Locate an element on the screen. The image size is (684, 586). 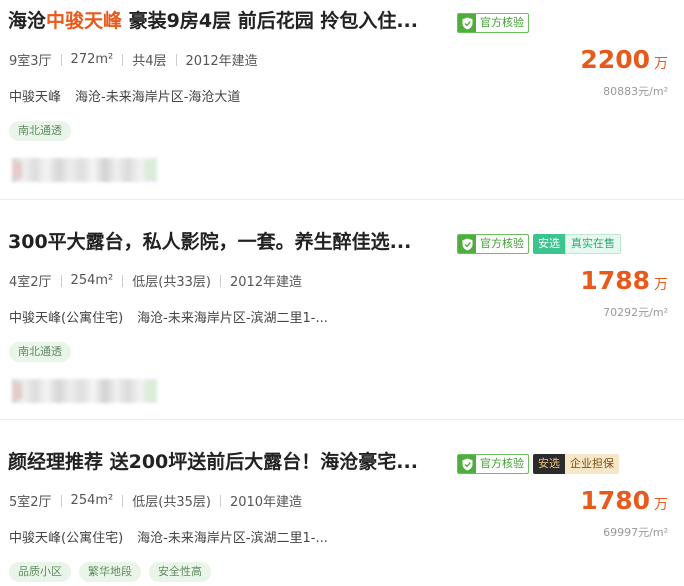
layout: 4室2厅 is located at coordinates (30, 282).